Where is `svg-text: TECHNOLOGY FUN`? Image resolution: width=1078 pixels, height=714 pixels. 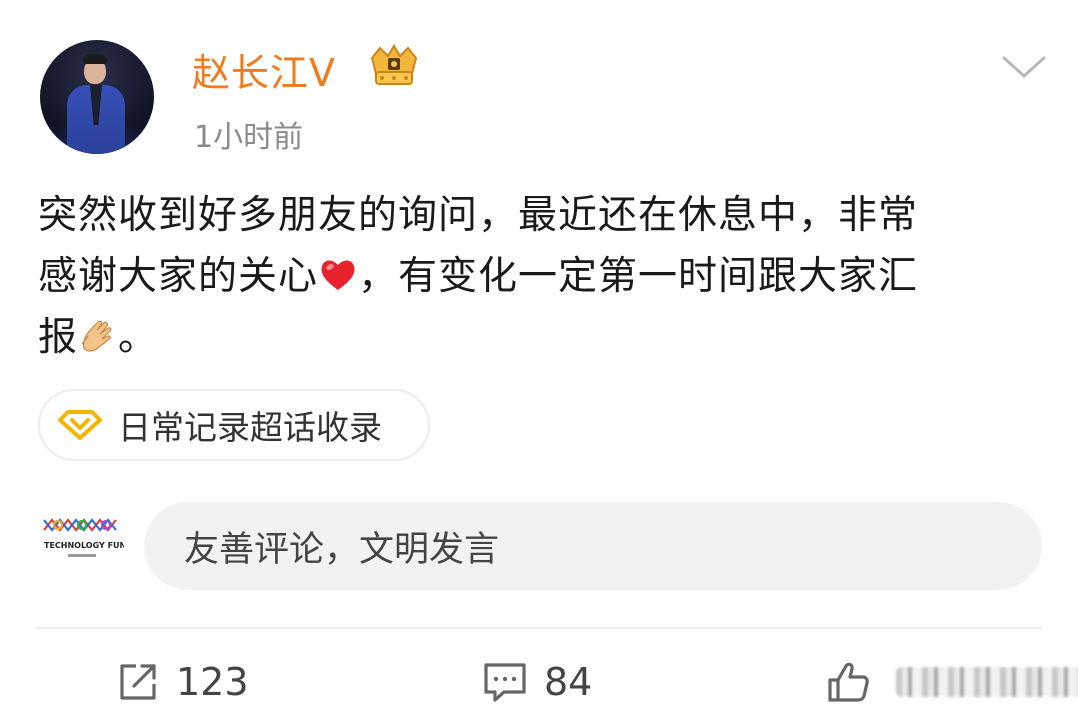 svg-text: TECHNOLOGY FUN is located at coordinates (84, 545).